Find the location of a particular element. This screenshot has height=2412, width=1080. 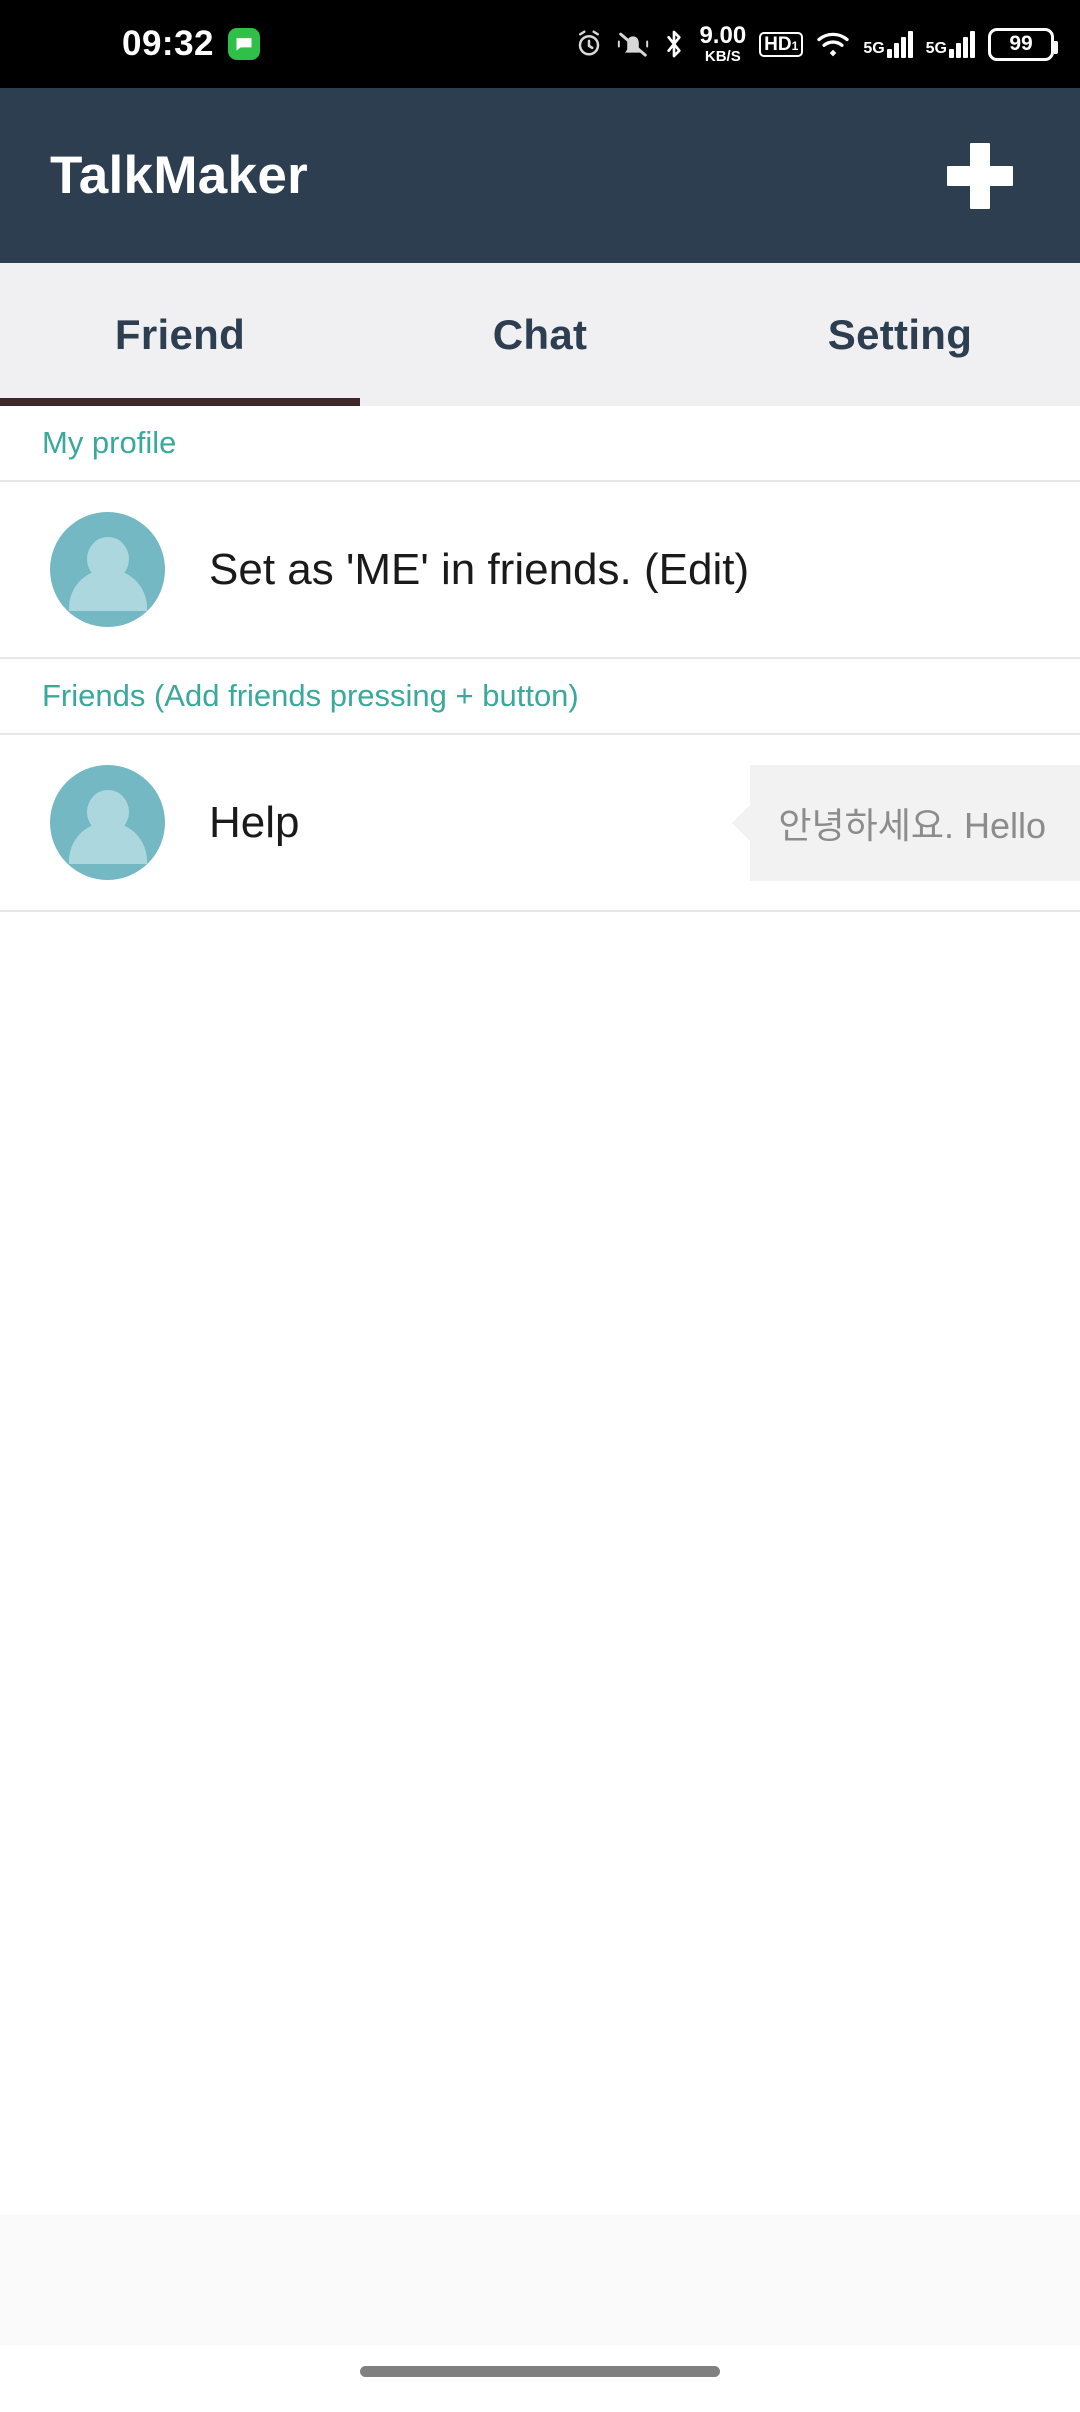

plus-icon is located at coordinates (980, 176).